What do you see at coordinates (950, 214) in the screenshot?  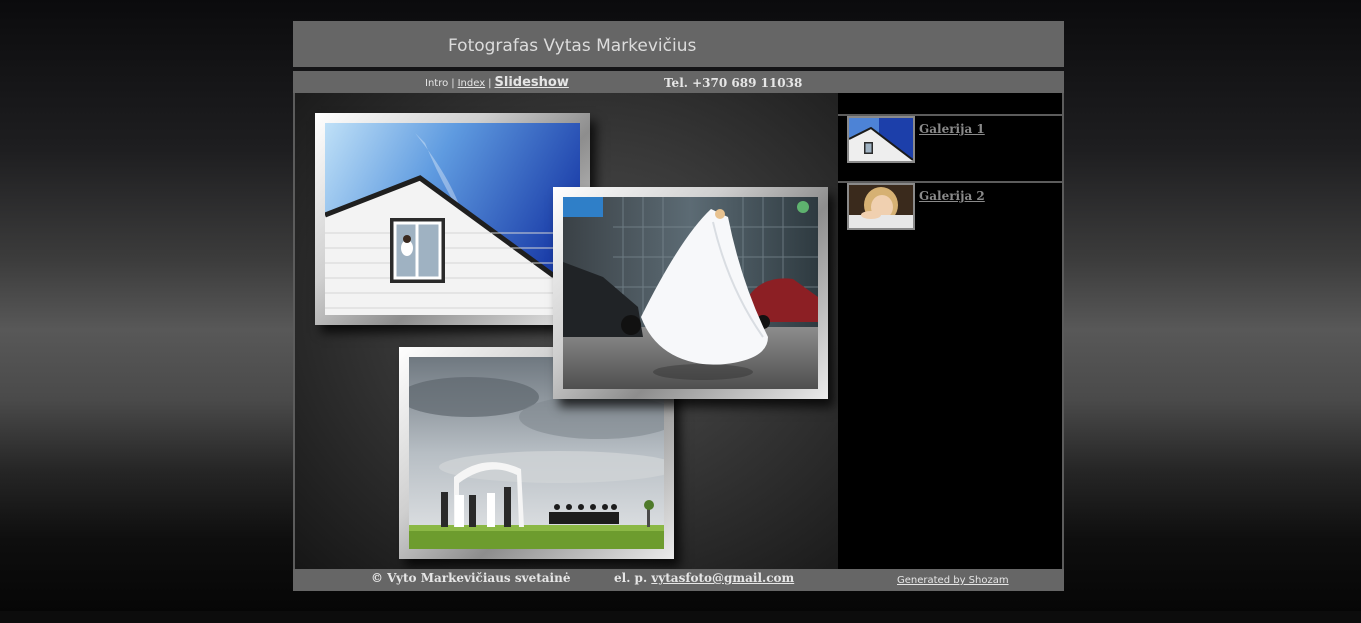 I see `gallery-item-2: Galerija 2` at bounding box center [950, 214].